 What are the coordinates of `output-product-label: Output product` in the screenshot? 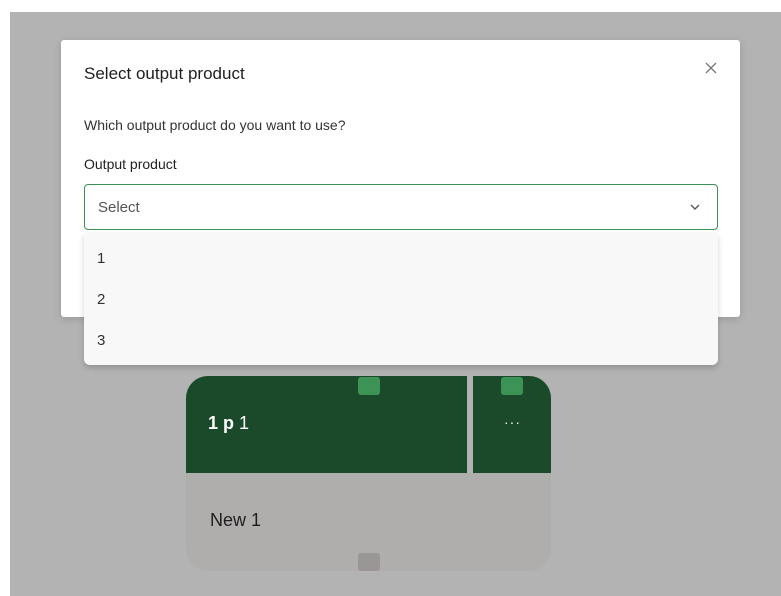 It's located at (130, 164).